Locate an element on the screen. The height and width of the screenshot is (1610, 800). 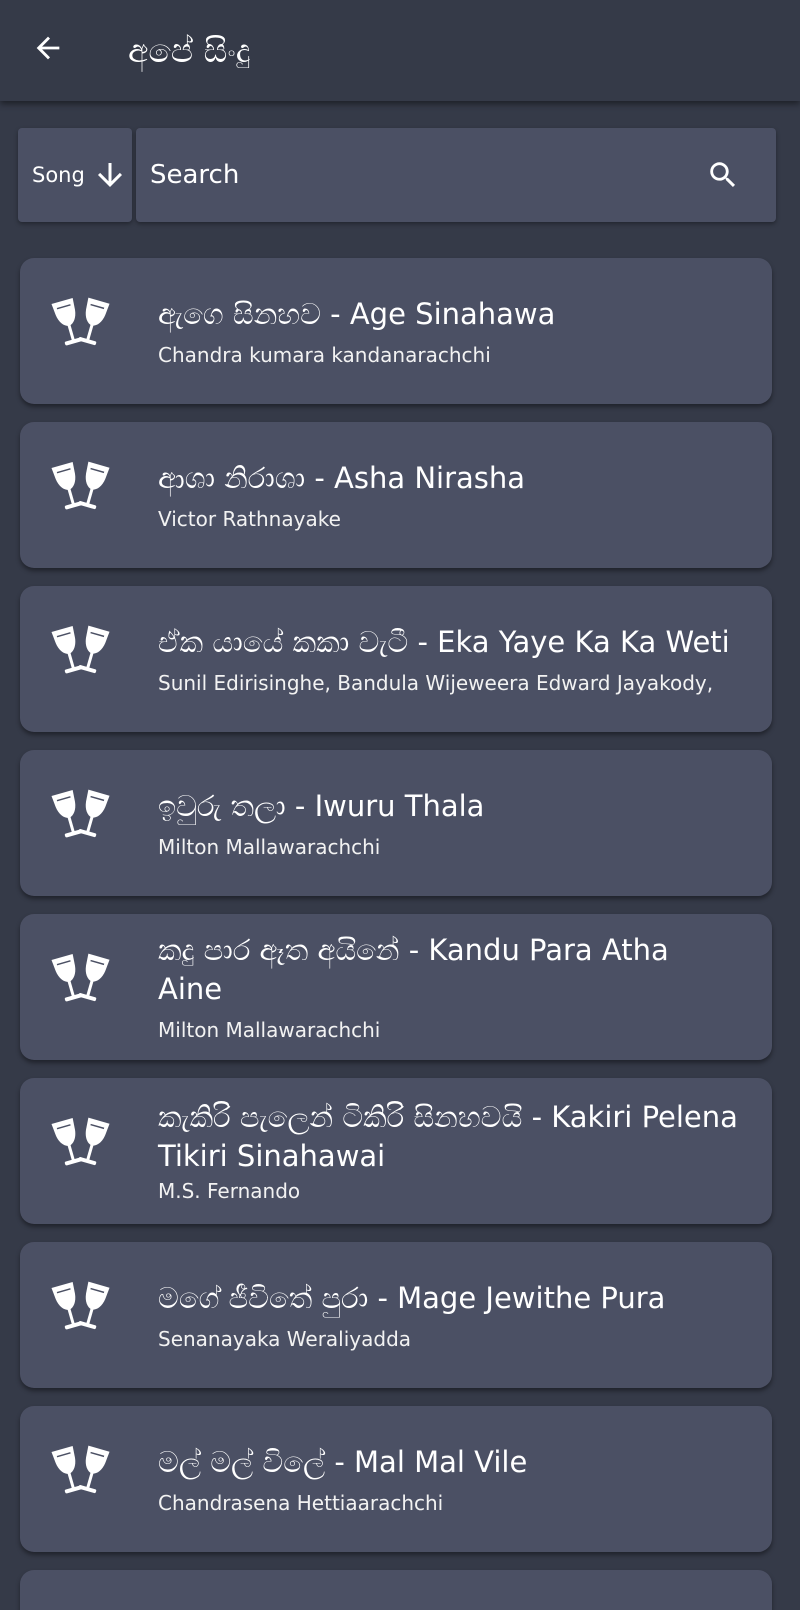
song-artist: Chandra kumara kandanarachchi is located at coordinates (324, 354).